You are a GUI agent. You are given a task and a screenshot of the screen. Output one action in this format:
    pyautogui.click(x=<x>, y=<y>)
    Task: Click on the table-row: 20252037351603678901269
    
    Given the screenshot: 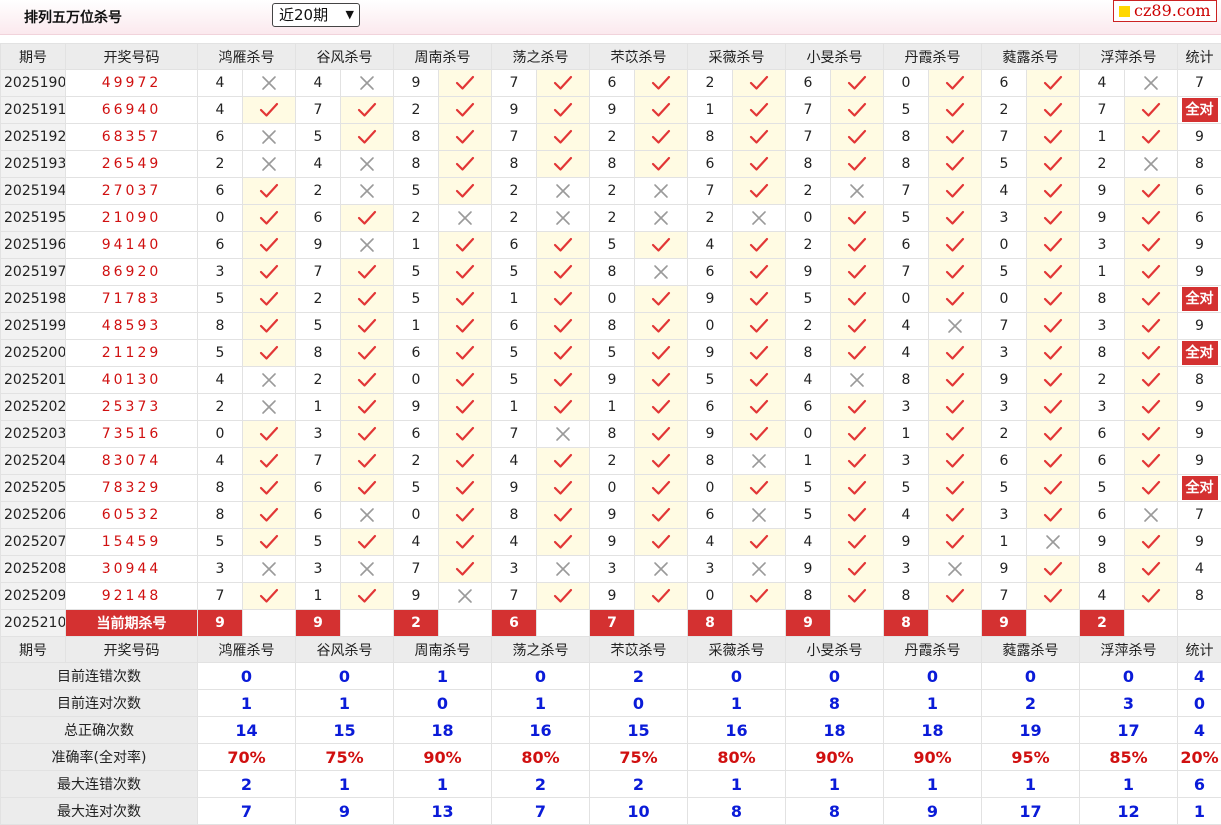 What is the action you would take?
    pyautogui.click(x=611, y=434)
    